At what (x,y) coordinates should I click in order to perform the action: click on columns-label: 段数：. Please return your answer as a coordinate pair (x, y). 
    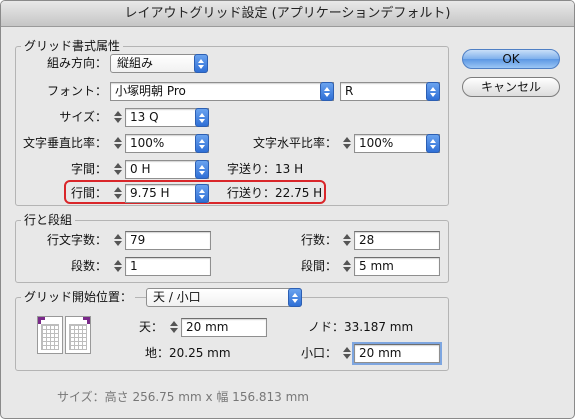
    Looking at the image, I should click on (88, 266).